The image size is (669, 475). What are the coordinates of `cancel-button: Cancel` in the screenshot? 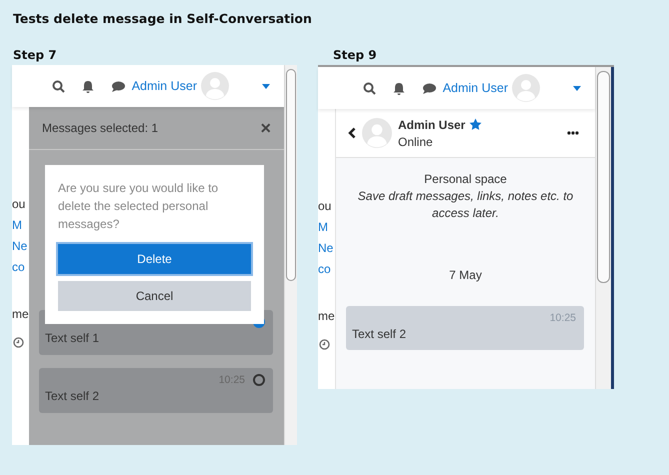 It's located at (154, 296).